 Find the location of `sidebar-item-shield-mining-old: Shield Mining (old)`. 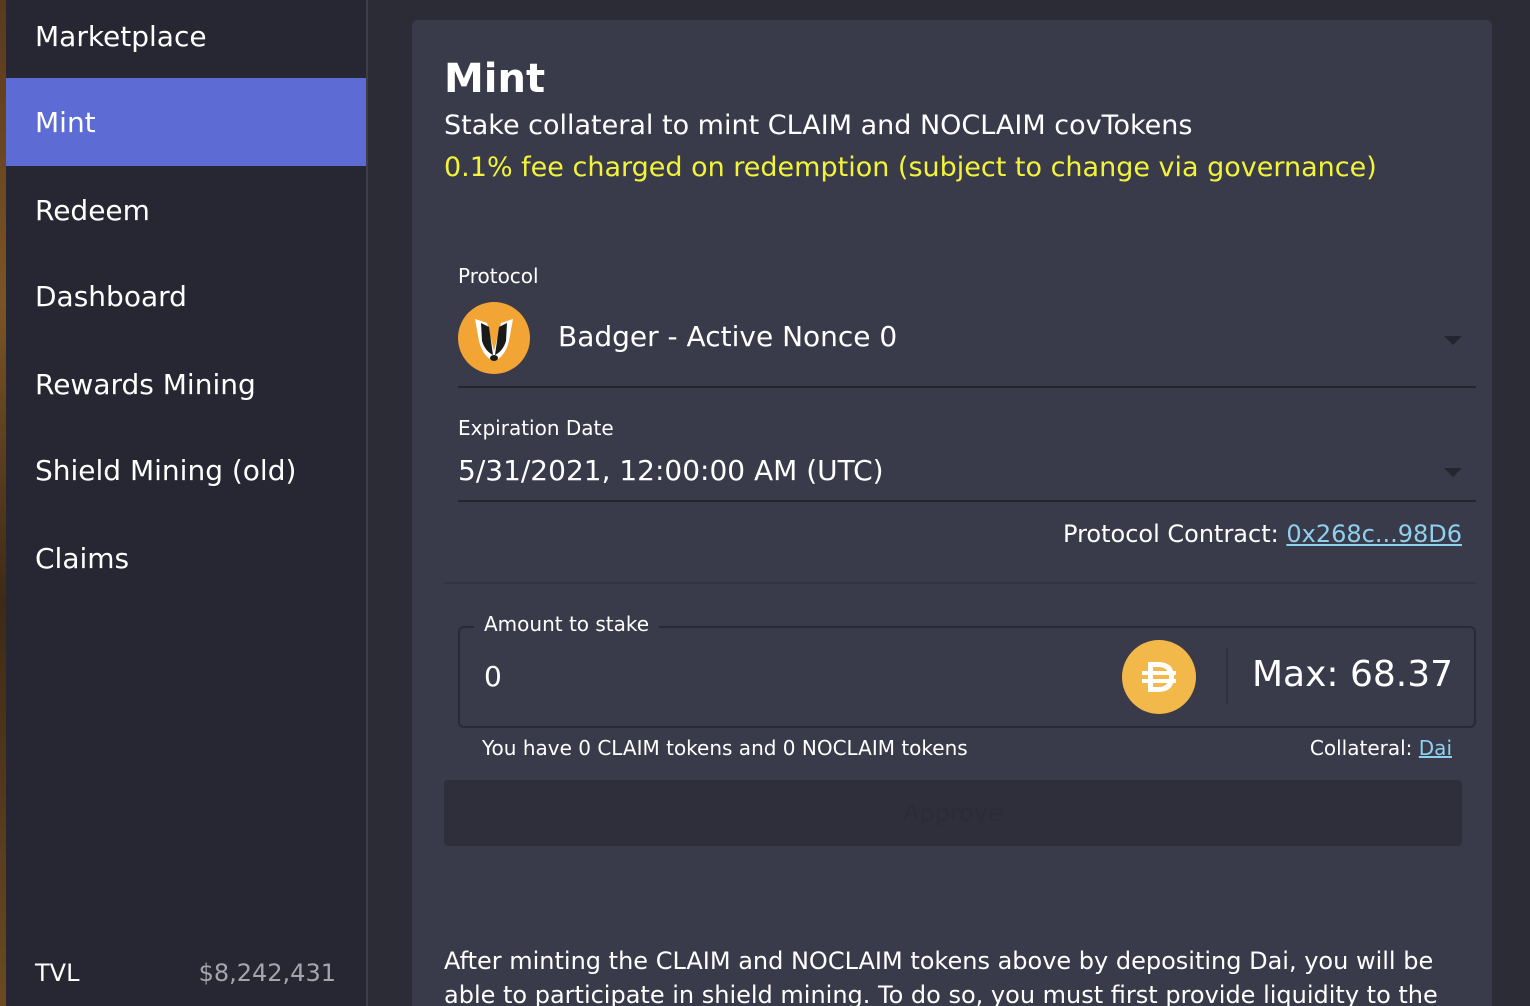

sidebar-item-shield-mining-old: Shield Mining (old) is located at coordinates (186, 470).